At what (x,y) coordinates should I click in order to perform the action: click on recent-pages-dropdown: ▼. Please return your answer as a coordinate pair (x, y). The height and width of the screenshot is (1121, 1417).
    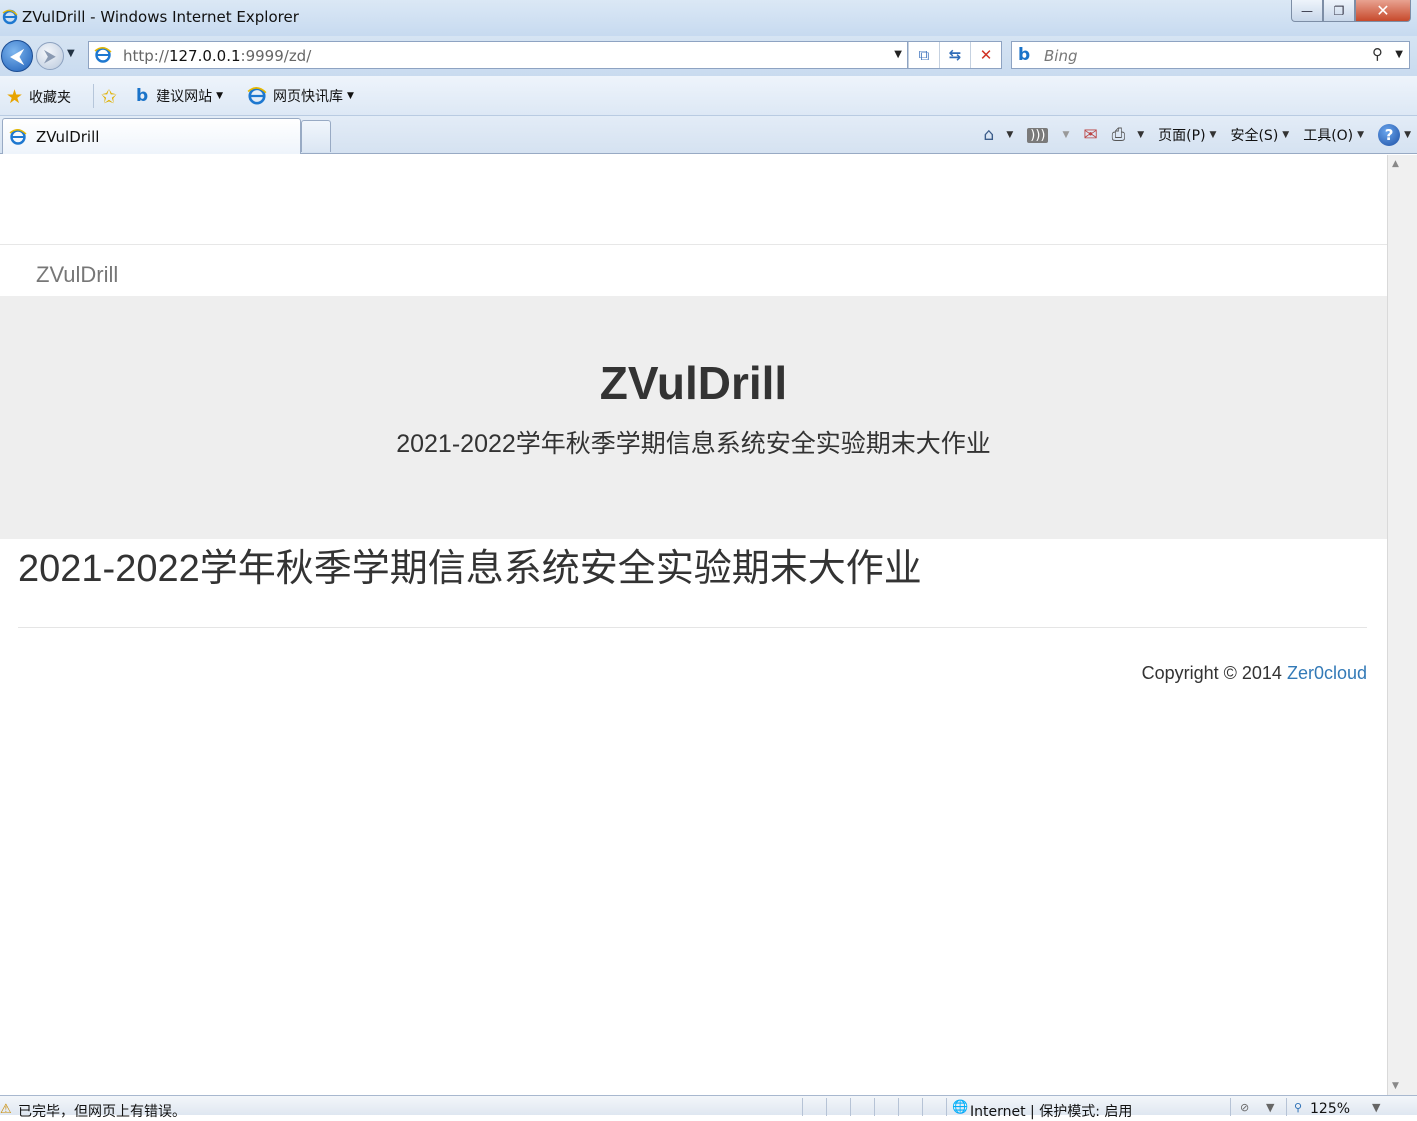
    Looking at the image, I should click on (71, 53).